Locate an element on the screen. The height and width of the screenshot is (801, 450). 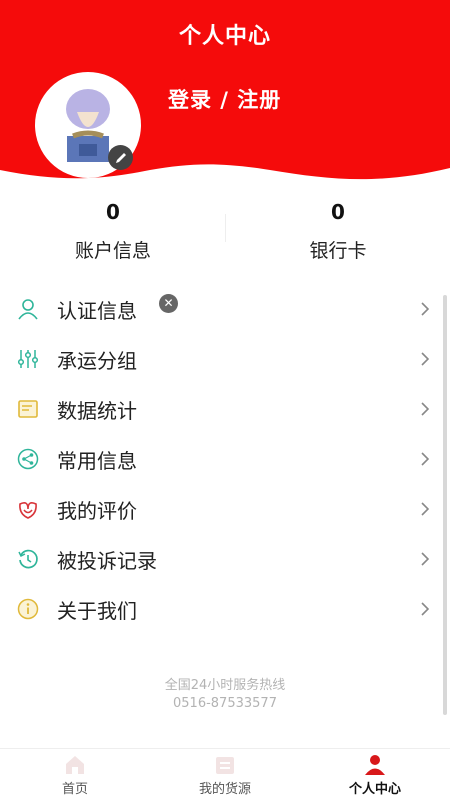
menu-item-common-info: 常用信息 is located at coordinates (225, 459).